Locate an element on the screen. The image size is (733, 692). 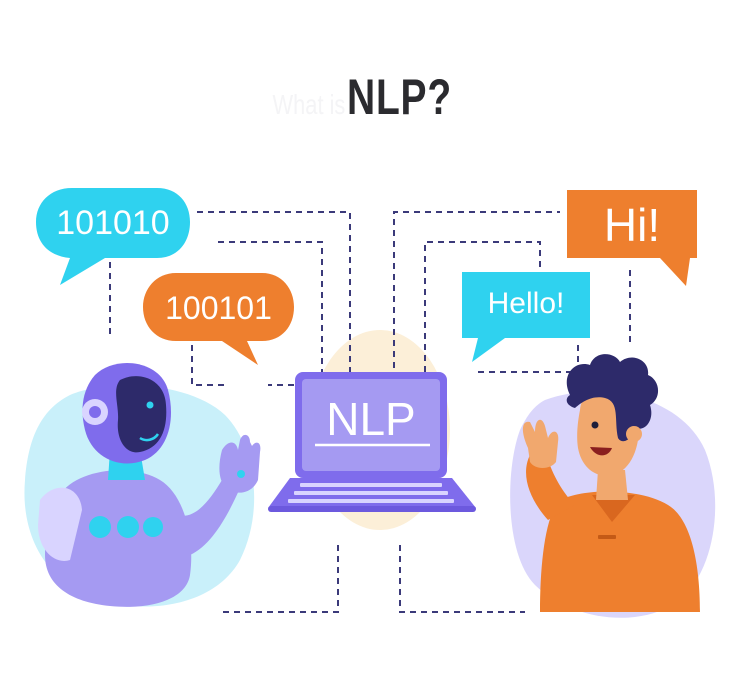
laptop-hinge is located at coordinates (372, 509).